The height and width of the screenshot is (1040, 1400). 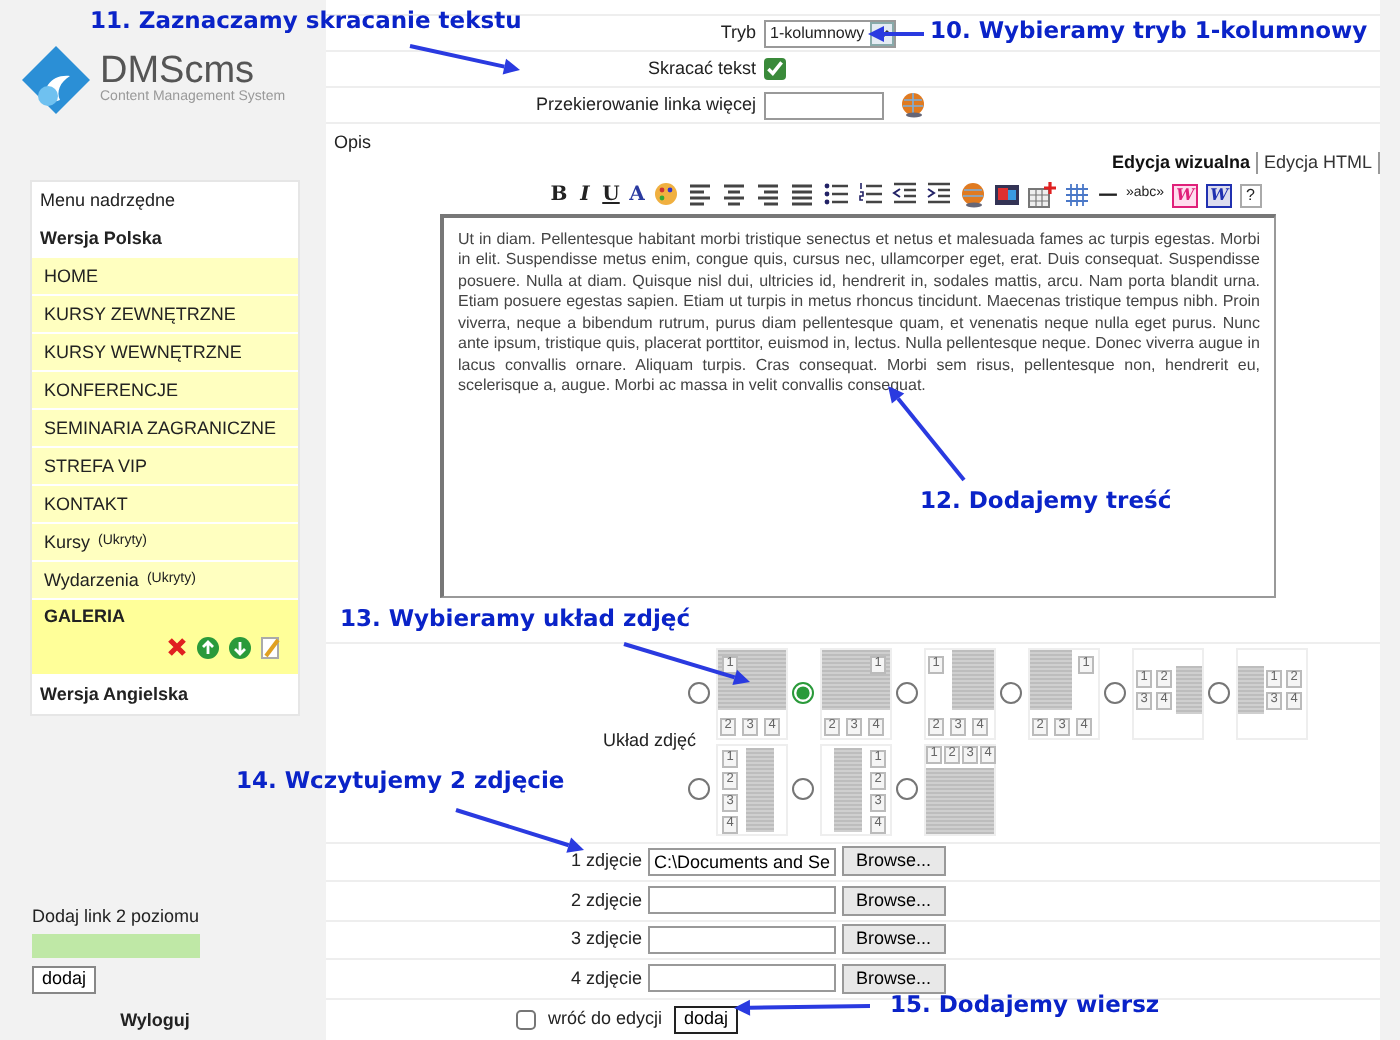 What do you see at coordinates (605, 861) in the screenshot?
I see `field-label: 1 zdjęcie` at bounding box center [605, 861].